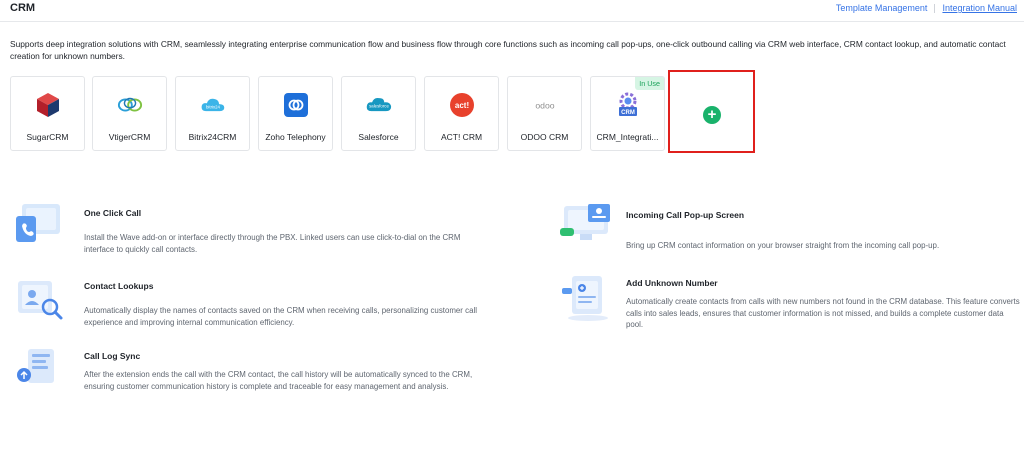 The height and width of the screenshot is (468, 1024). I want to click on odoo-logo-icon: odoo, so click(545, 105).